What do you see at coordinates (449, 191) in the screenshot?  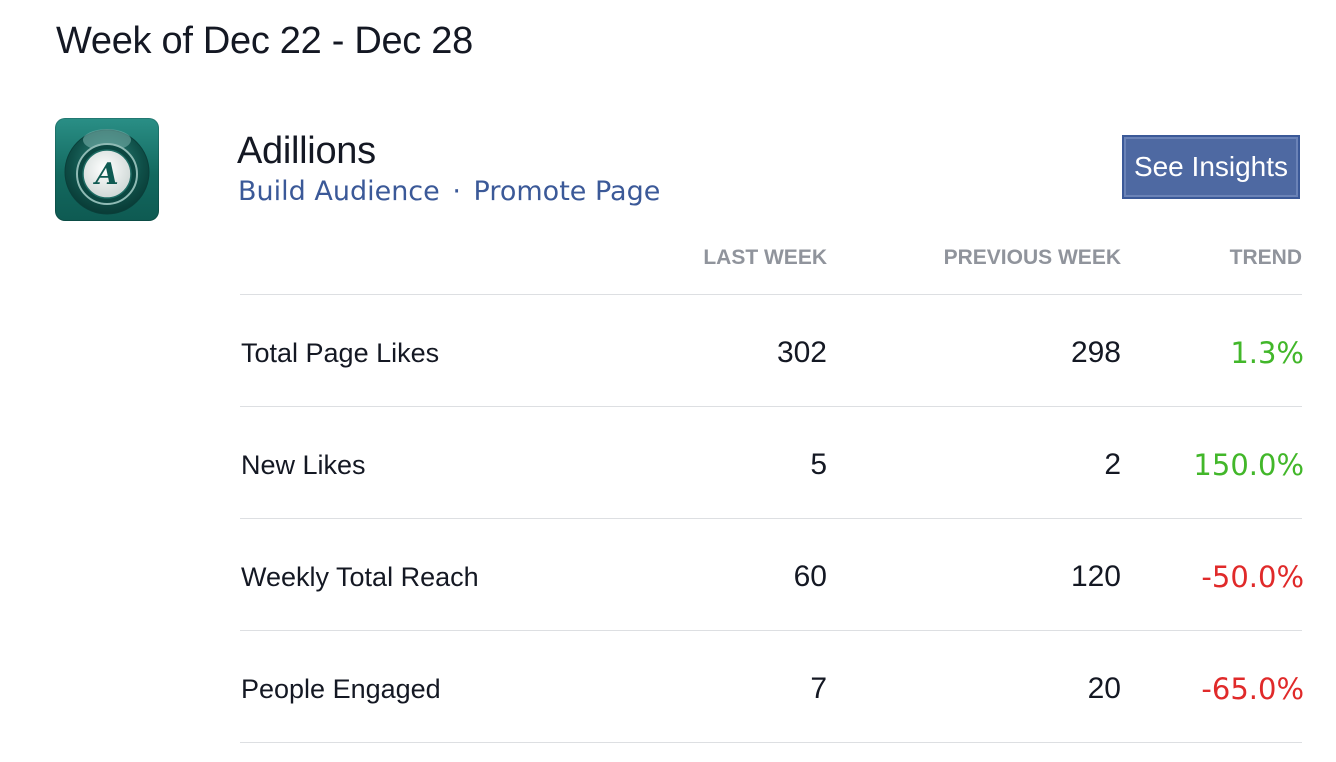 I see `page-action-links: Build Audience · Promote Page` at bounding box center [449, 191].